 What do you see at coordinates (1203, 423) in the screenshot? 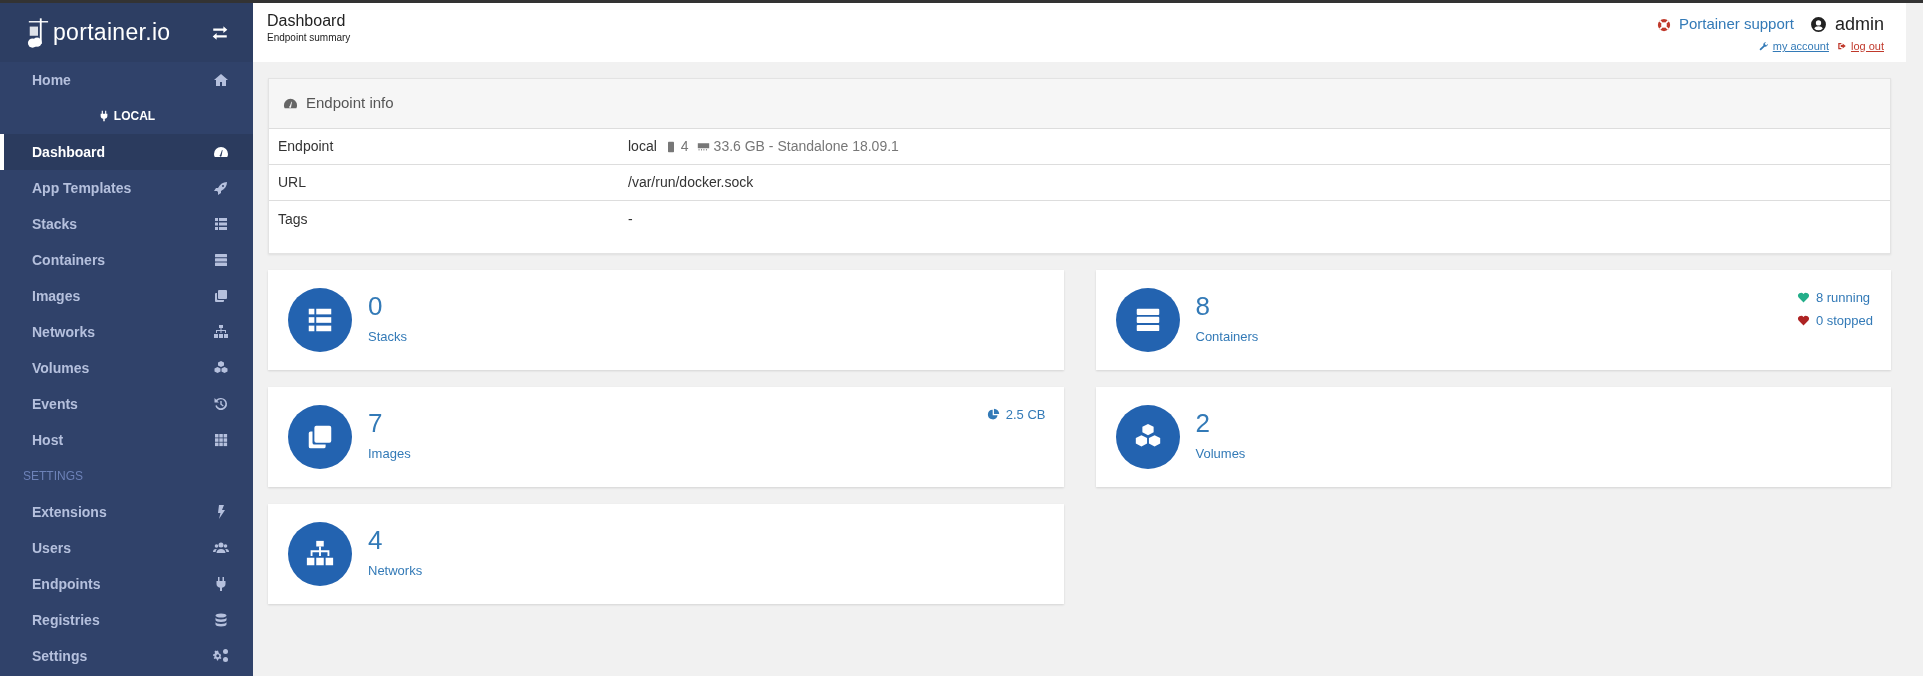
I see `stat-count: 2` at bounding box center [1203, 423].